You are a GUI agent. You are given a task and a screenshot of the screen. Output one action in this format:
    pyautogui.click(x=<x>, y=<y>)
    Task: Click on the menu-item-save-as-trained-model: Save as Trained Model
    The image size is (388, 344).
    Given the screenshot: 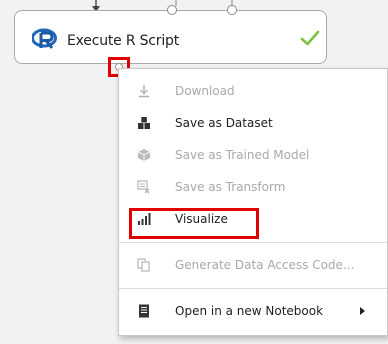 What is the action you would take?
    pyautogui.click(x=253, y=155)
    